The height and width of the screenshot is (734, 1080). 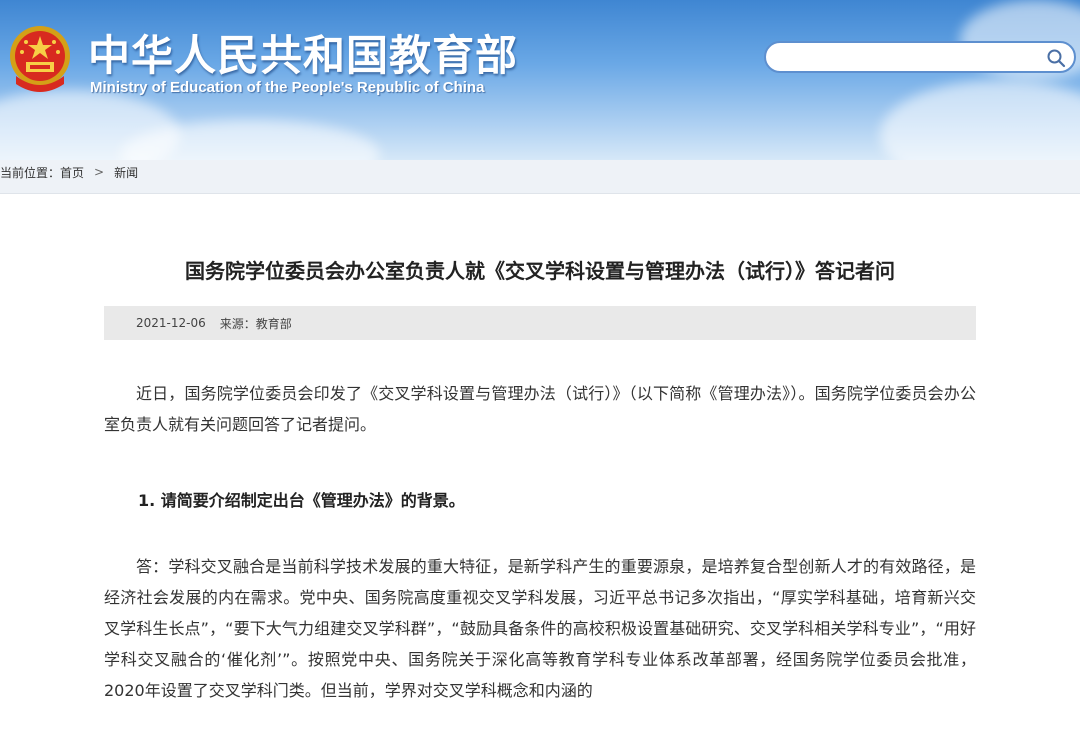 What do you see at coordinates (301, 500) in the screenshot?
I see `question-heading: 1. 请简要介绍制定出台《管理办法》的背景。` at bounding box center [301, 500].